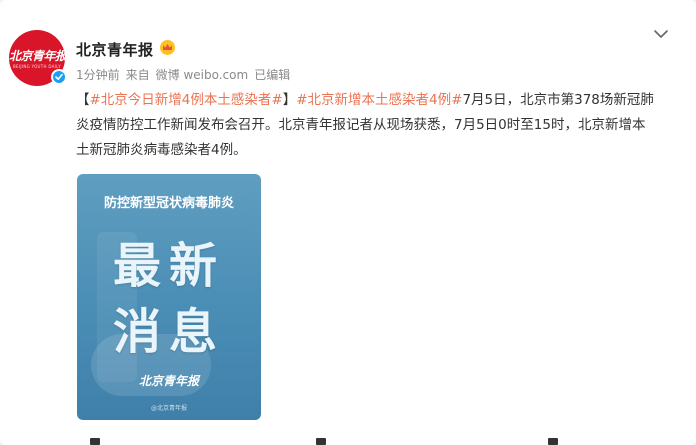  I want to click on image-title: 防控新型冠状病毒肺炎, so click(168, 203).